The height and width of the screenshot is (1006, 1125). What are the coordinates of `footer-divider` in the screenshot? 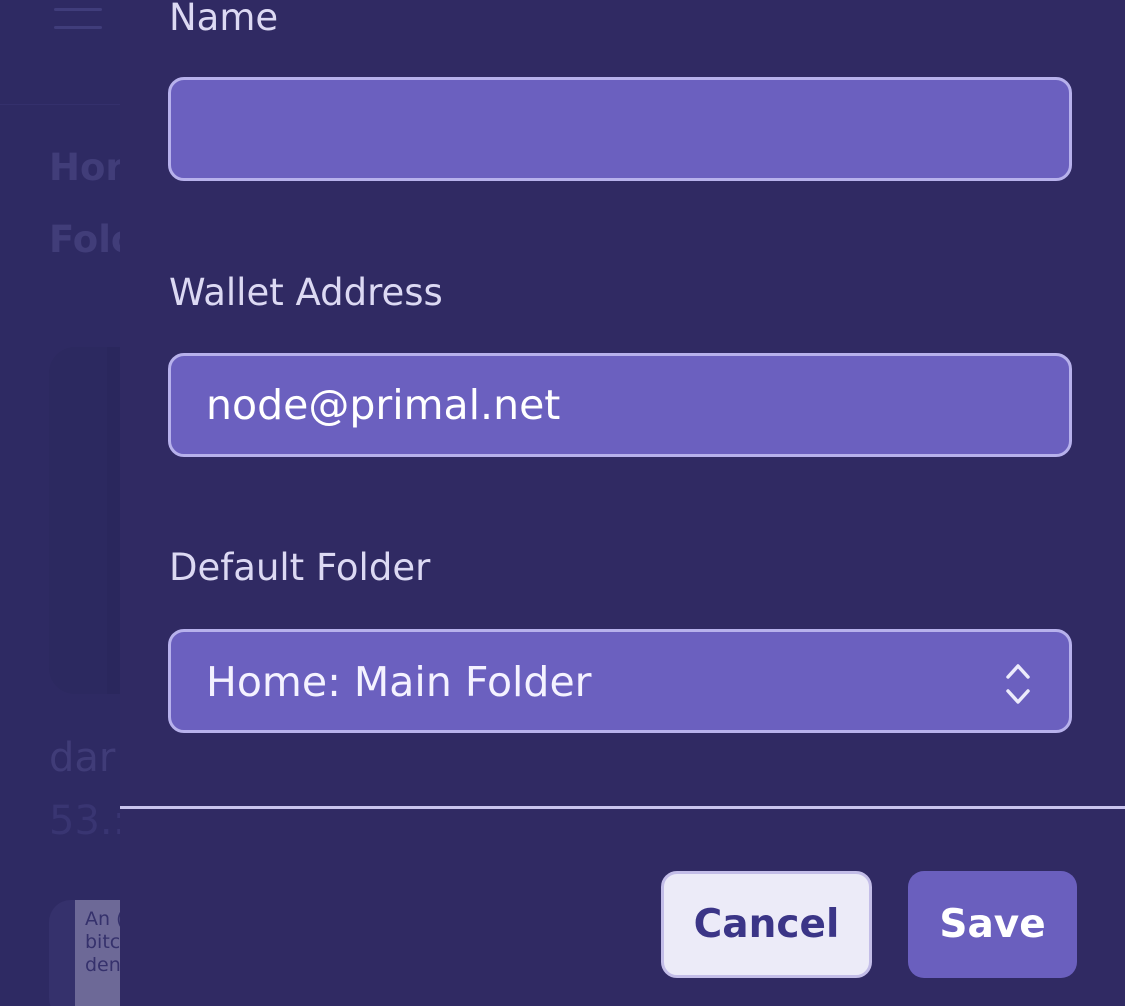 It's located at (622, 807).